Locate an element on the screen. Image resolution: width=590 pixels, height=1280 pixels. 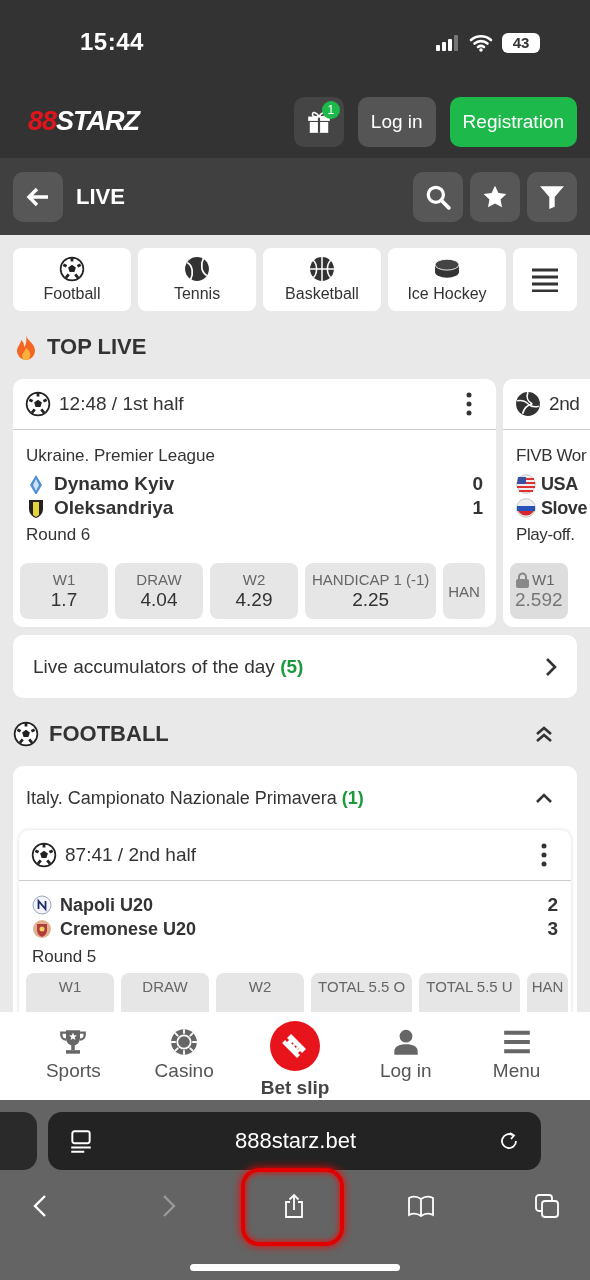
match-time: 2nd is located at coordinates (564, 404).